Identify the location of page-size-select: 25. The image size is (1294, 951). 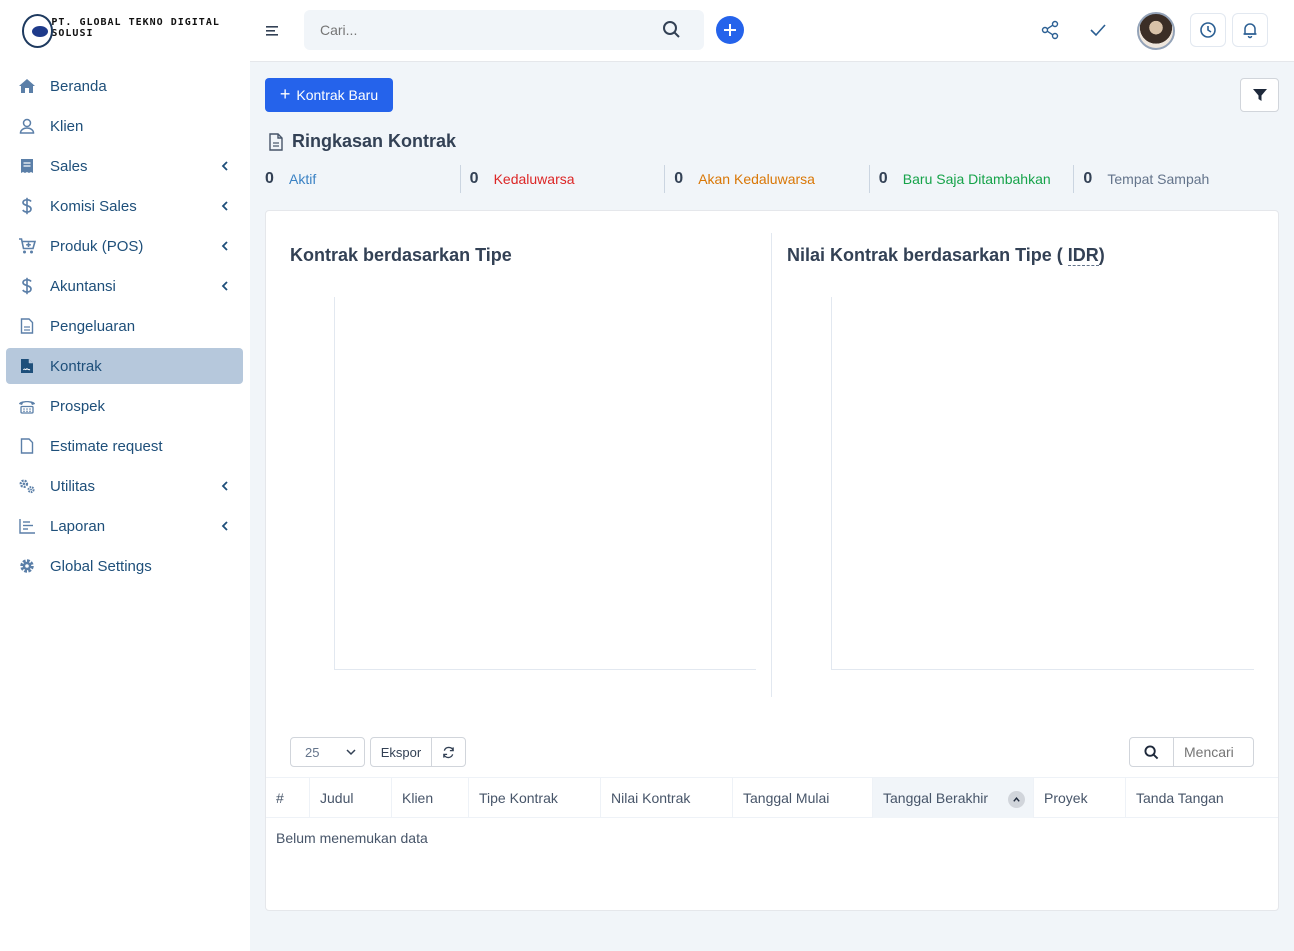
(327, 752).